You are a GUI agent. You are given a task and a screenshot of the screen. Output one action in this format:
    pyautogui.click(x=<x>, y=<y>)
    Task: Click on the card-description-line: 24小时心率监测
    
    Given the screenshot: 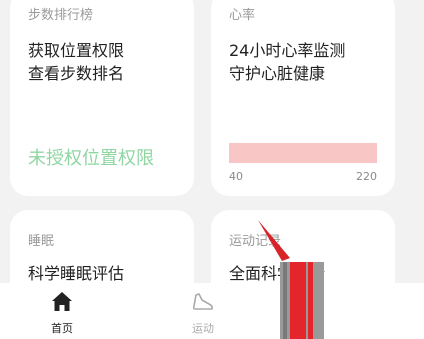 What is the action you would take?
    pyautogui.click(x=287, y=50)
    